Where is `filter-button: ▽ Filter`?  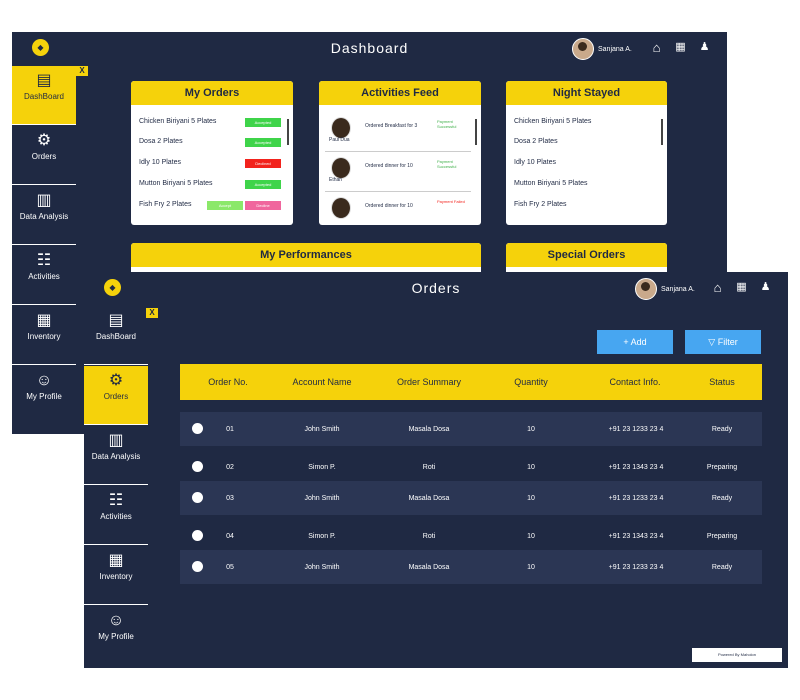
filter-button: ▽ Filter is located at coordinates (723, 342).